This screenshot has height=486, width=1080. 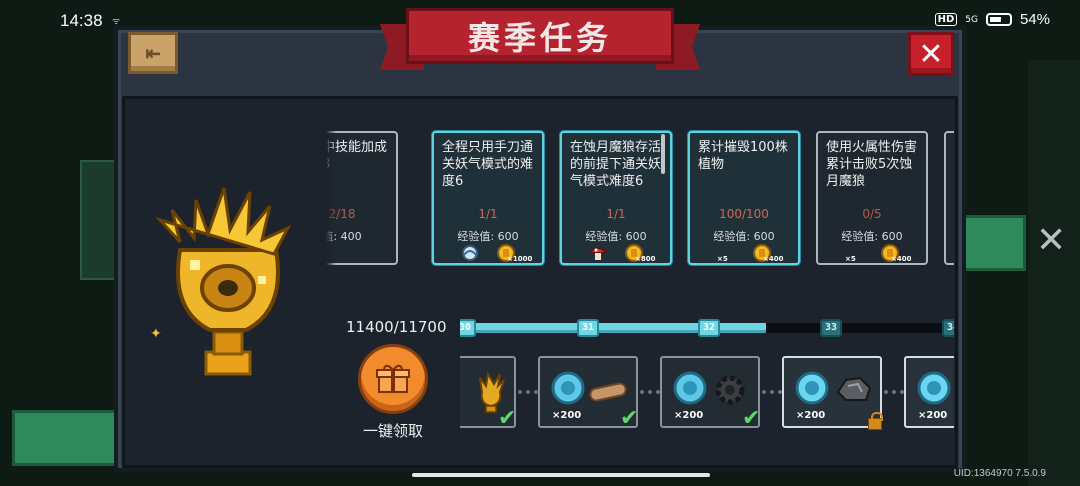 I want to click on close-button: ✕, so click(x=931, y=54).